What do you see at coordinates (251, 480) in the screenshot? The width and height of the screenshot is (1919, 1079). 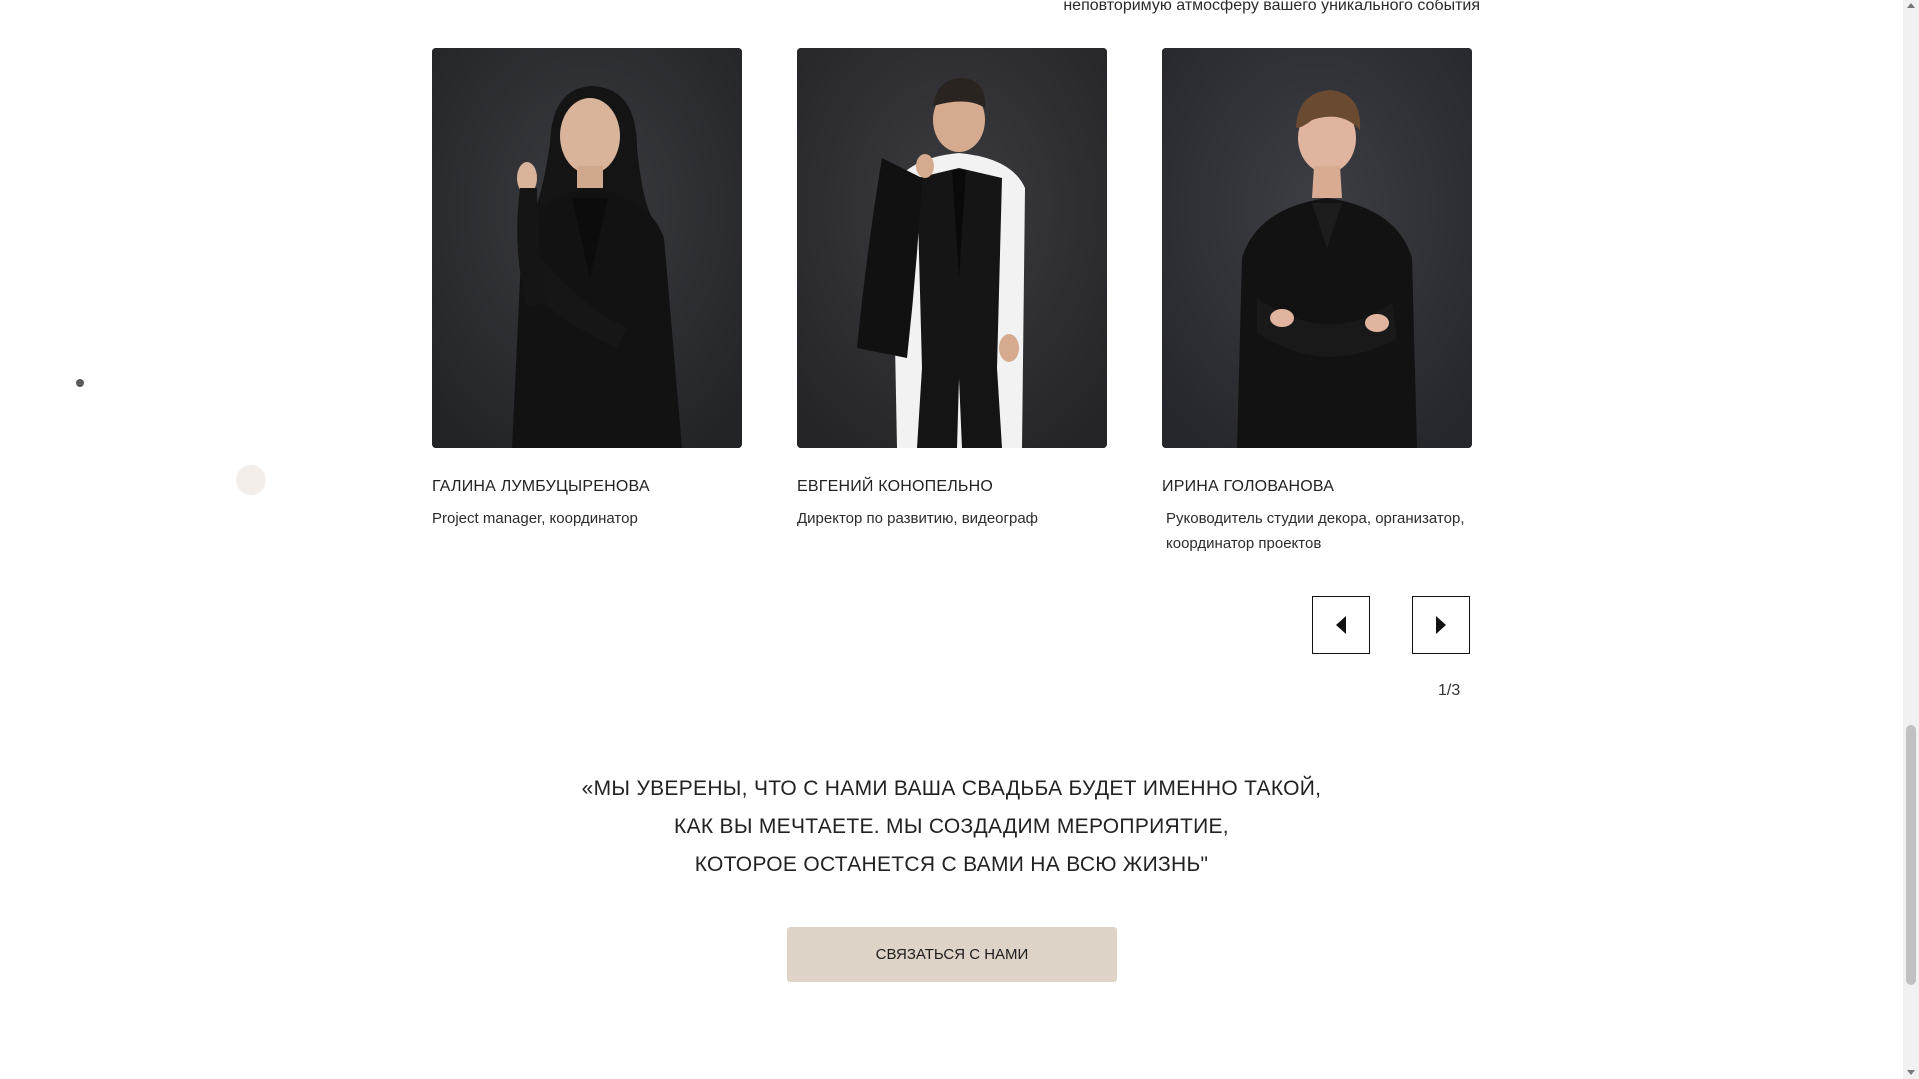 I see `cursor-circle` at bounding box center [251, 480].